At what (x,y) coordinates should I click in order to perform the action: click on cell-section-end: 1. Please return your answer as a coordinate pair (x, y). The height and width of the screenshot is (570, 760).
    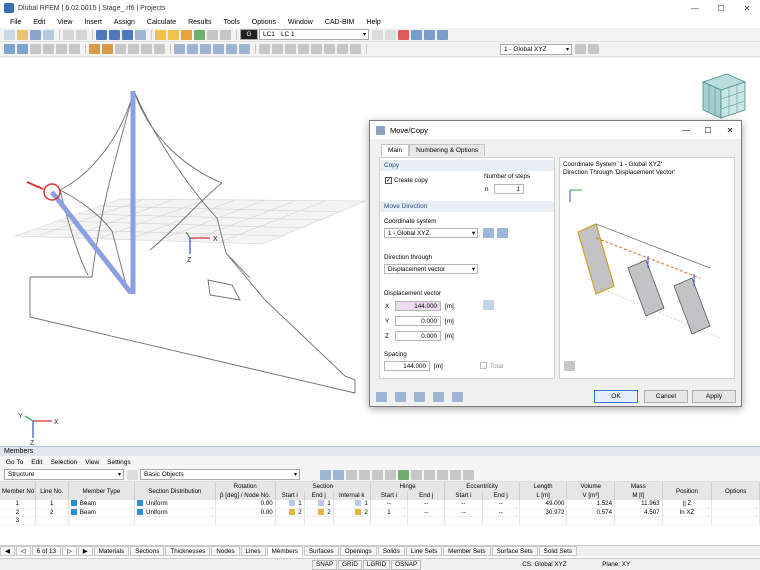
    Looking at the image, I should click on (319, 504).